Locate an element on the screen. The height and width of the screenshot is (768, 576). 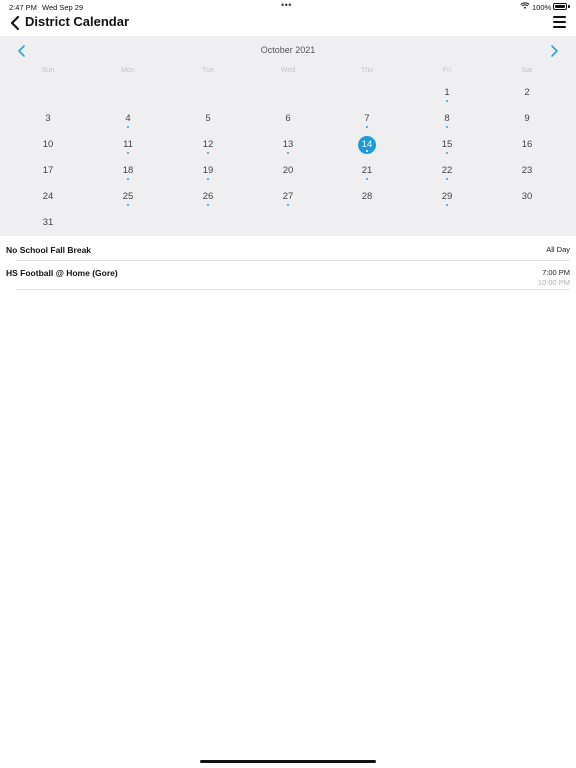
battery-icon is located at coordinates (560, 6).